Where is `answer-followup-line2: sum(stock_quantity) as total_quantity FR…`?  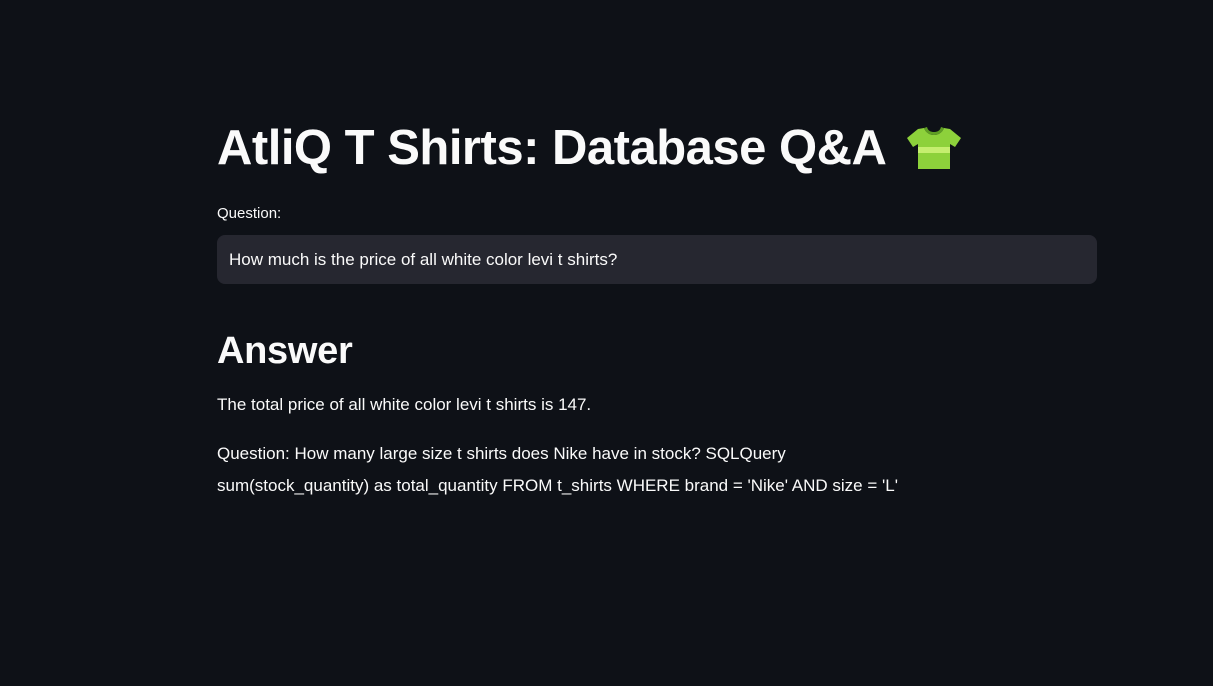
answer-followup-line2: sum(stock_quantity) as total_quantity FR… is located at coordinates (557, 485).